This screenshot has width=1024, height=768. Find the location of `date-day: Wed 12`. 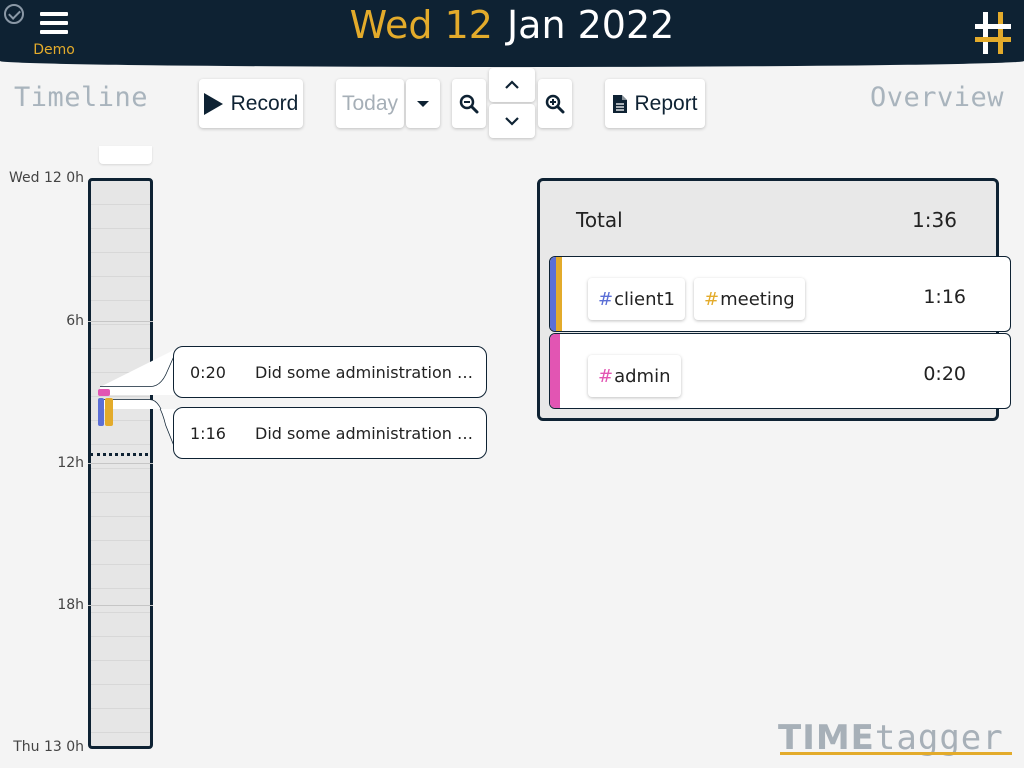

date-day: Wed 12 is located at coordinates (421, 25).